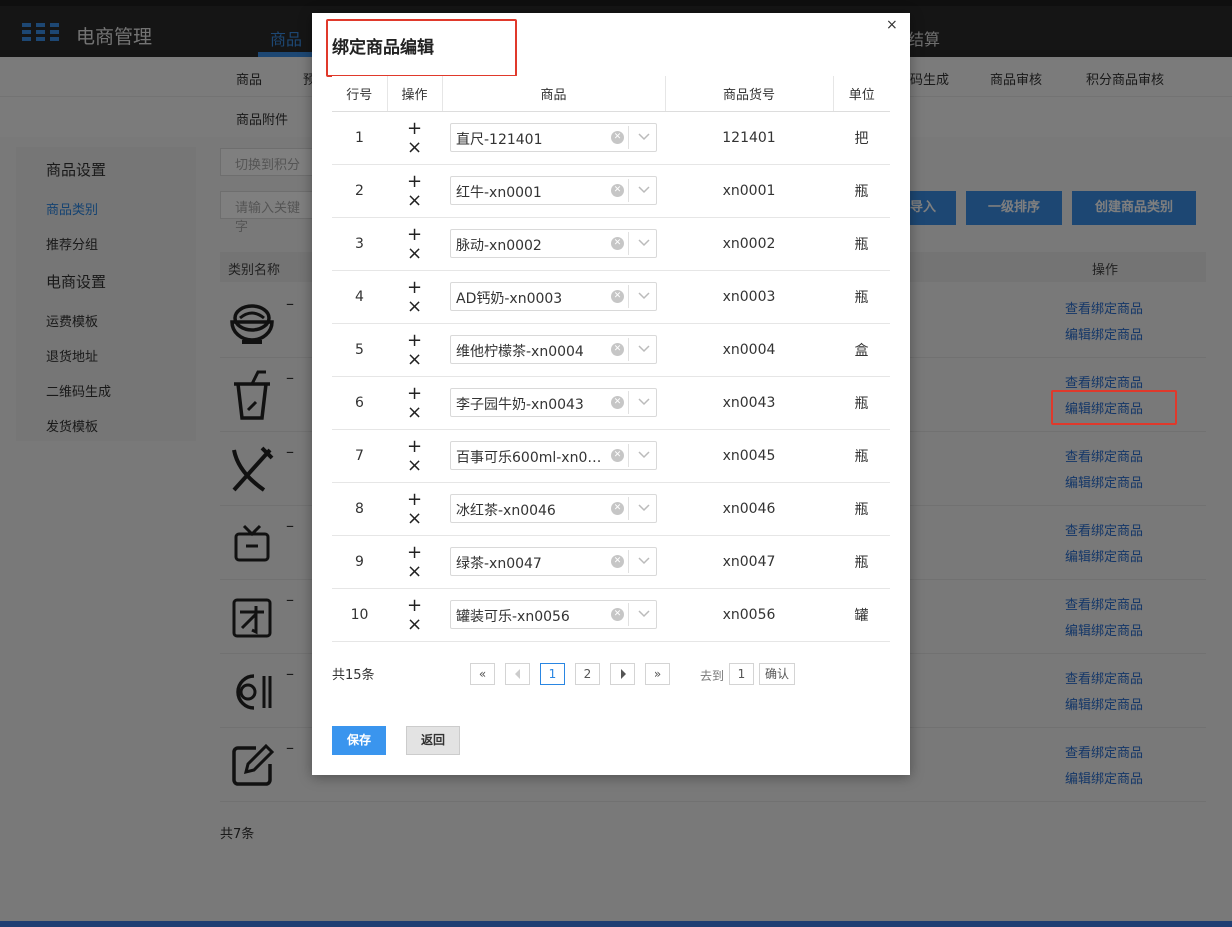 Image resolution: width=1232 pixels, height=927 pixels. I want to click on table-row: 2 + × 红牛-xn0001 ✕ xn0001 瓶, so click(611, 191).